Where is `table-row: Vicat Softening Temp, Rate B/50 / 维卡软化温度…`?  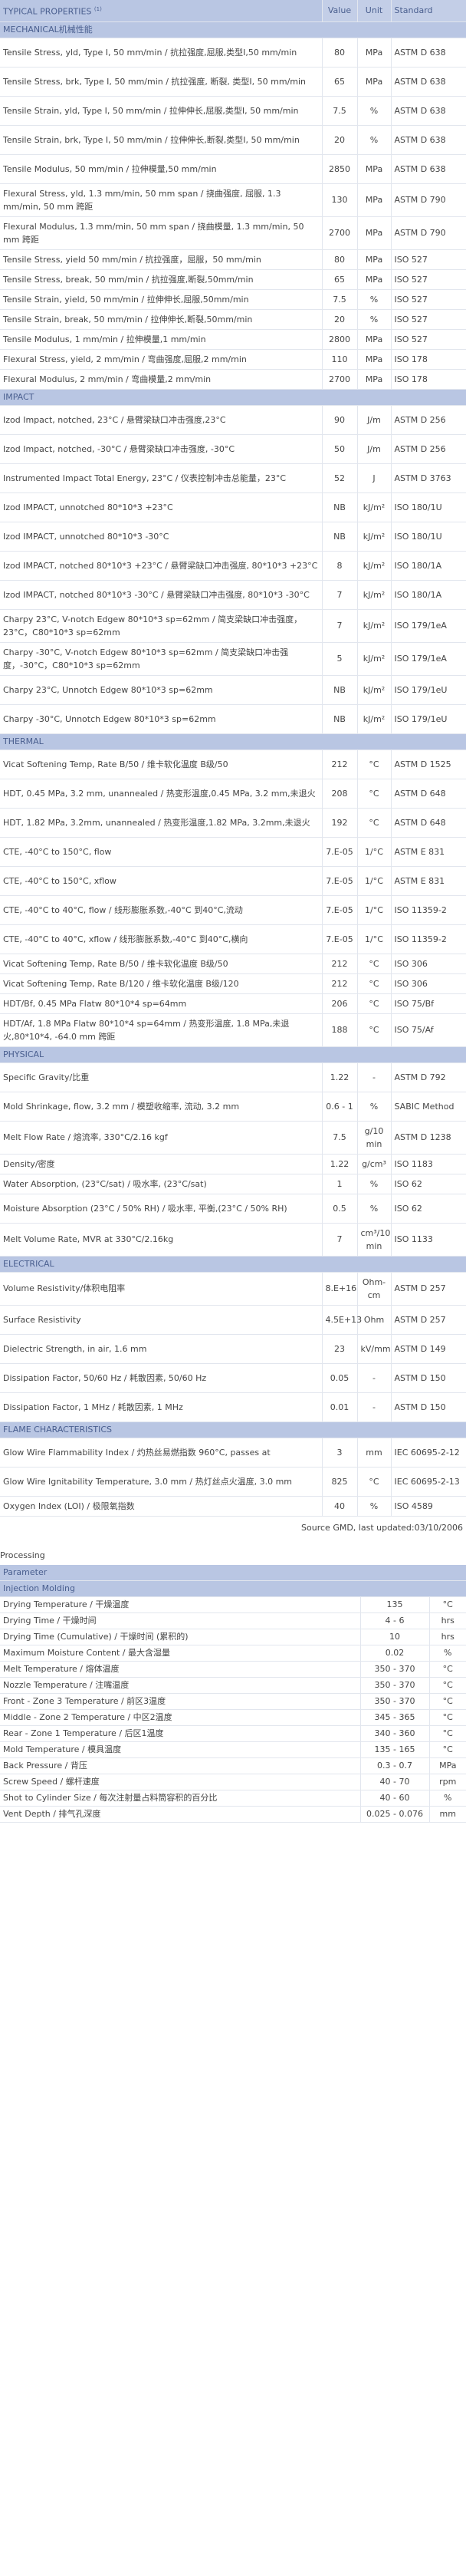 table-row: Vicat Softening Temp, Rate B/50 / 维卡软化温度… is located at coordinates (233, 964).